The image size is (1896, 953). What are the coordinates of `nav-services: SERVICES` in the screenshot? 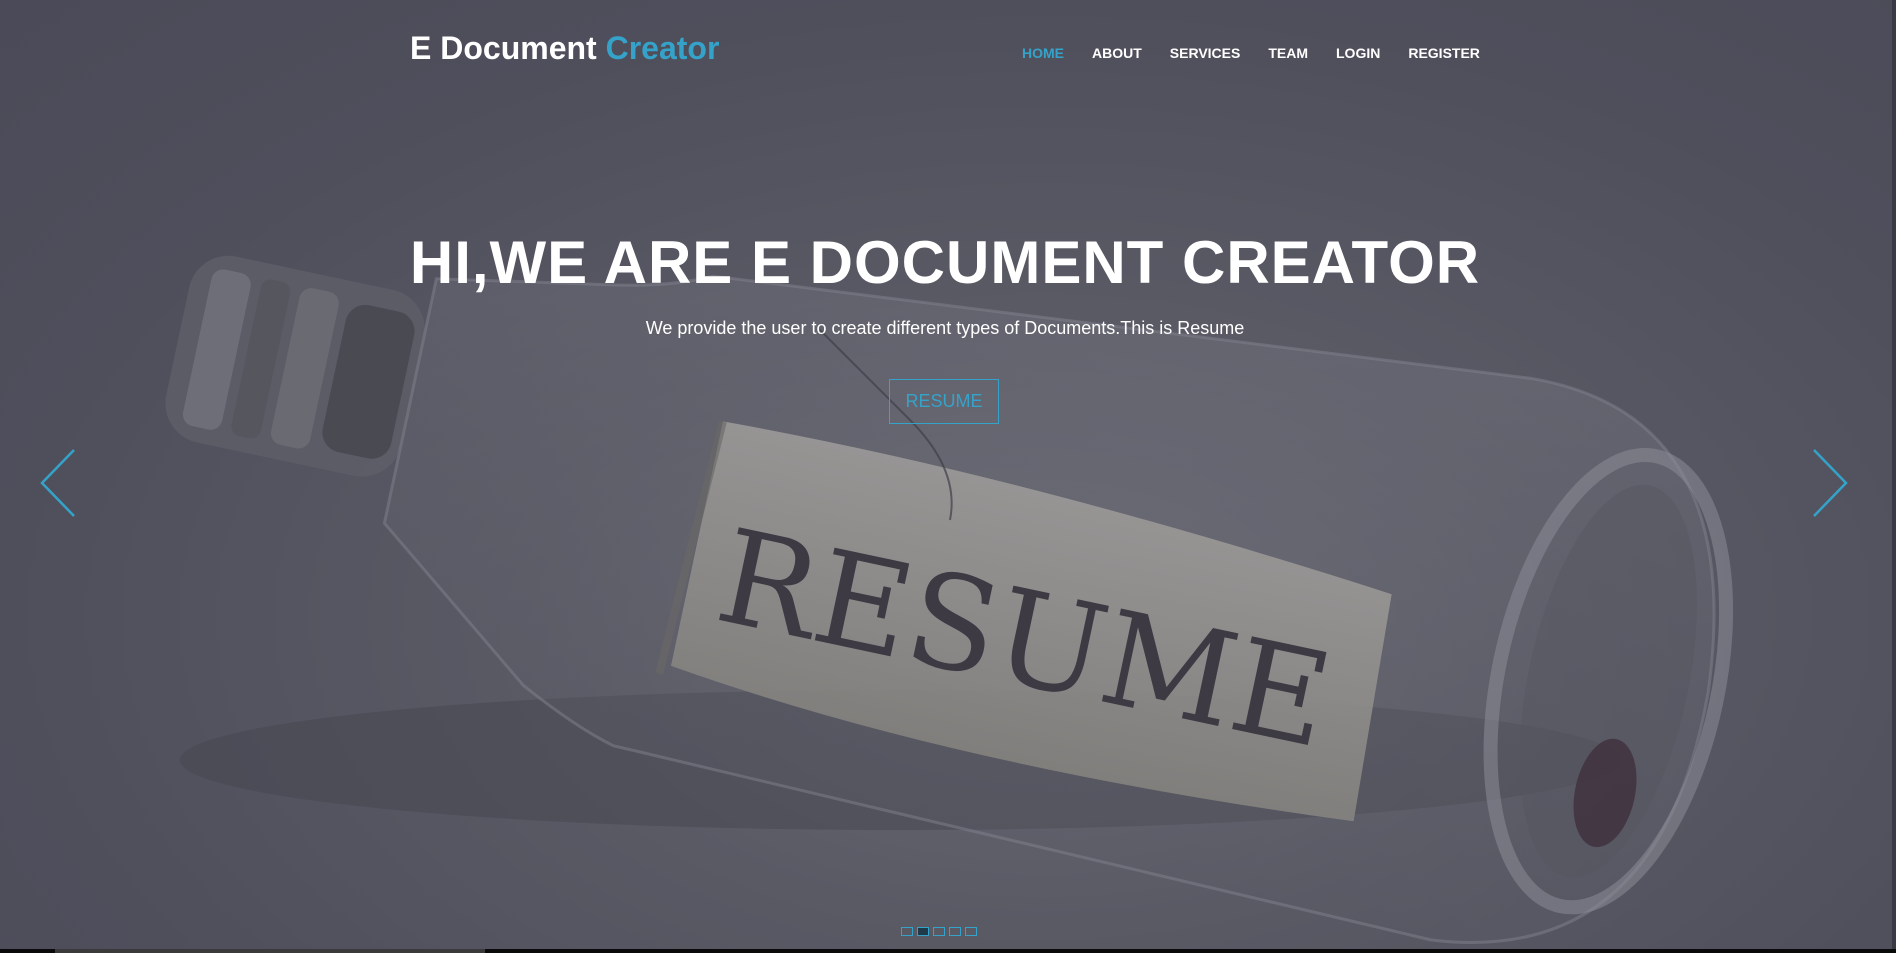 It's located at (1205, 53).